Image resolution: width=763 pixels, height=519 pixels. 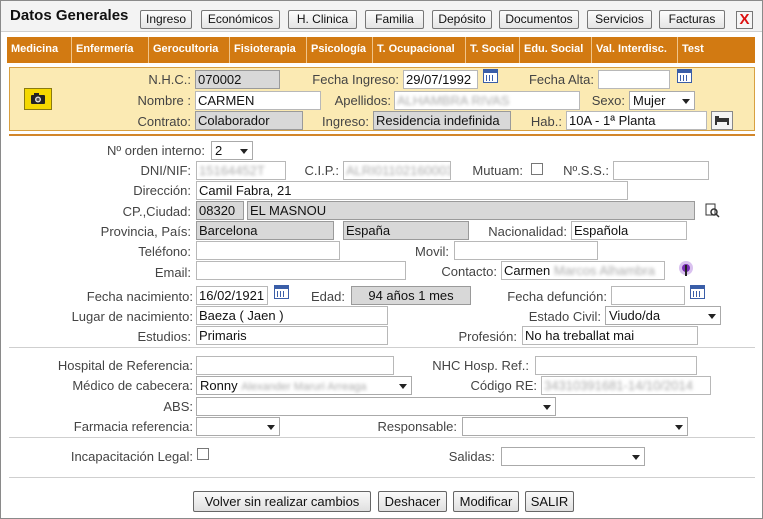 I want to click on tab-deposito: Depósito, so click(x=462, y=19).